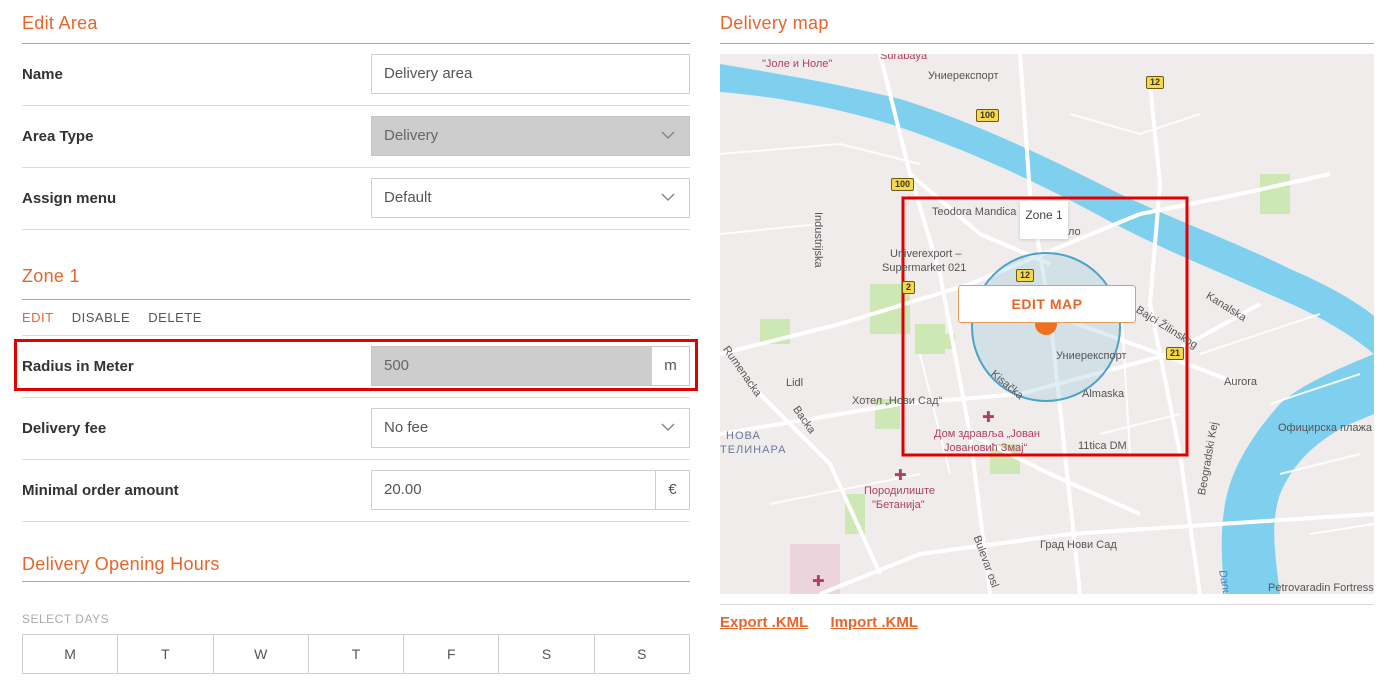 Image resolution: width=1399 pixels, height=689 pixels. What do you see at coordinates (743, 436) in the screenshot?
I see `map-label-nova: НОВА` at bounding box center [743, 436].